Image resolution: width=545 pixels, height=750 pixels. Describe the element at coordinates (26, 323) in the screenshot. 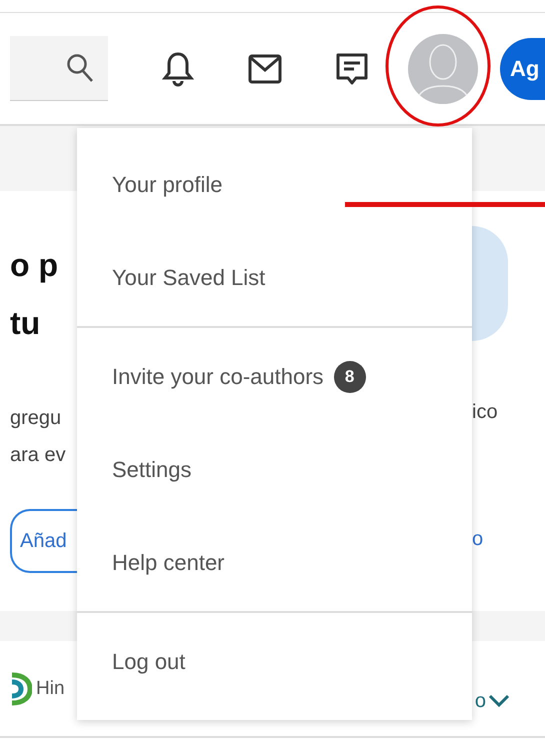

I see `headline-text: tu` at that location.